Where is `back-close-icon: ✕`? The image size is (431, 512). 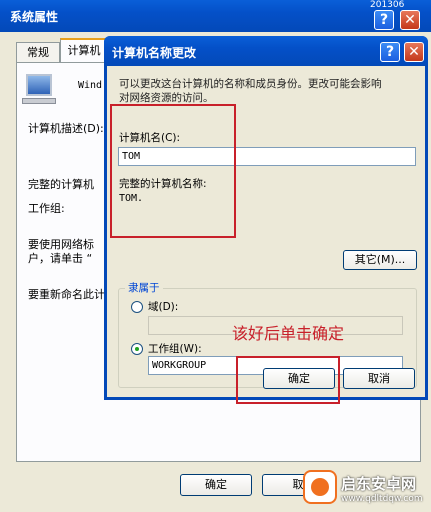 back-close-icon: ✕ is located at coordinates (410, 20).